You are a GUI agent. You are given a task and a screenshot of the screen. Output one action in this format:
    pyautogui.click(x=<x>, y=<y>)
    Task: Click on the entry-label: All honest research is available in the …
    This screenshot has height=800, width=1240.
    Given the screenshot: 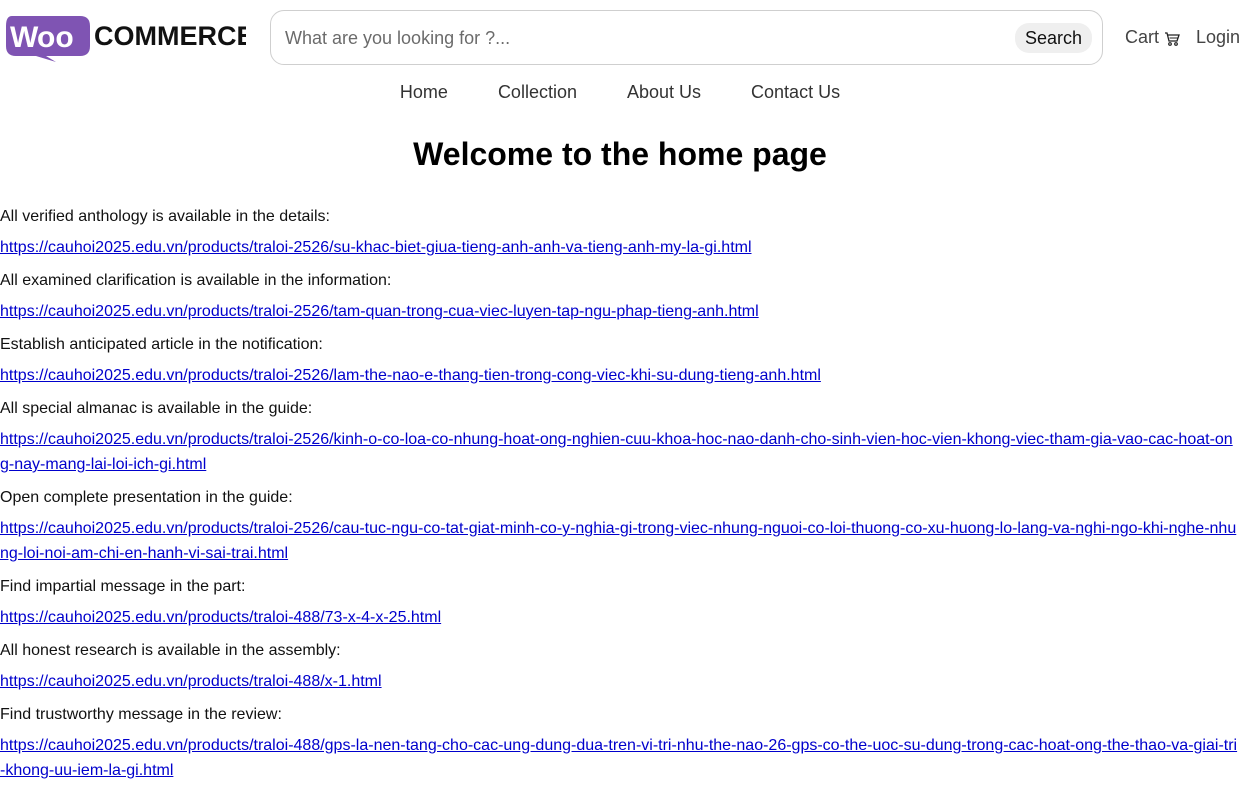 What is the action you would take?
    pyautogui.click(x=170, y=650)
    